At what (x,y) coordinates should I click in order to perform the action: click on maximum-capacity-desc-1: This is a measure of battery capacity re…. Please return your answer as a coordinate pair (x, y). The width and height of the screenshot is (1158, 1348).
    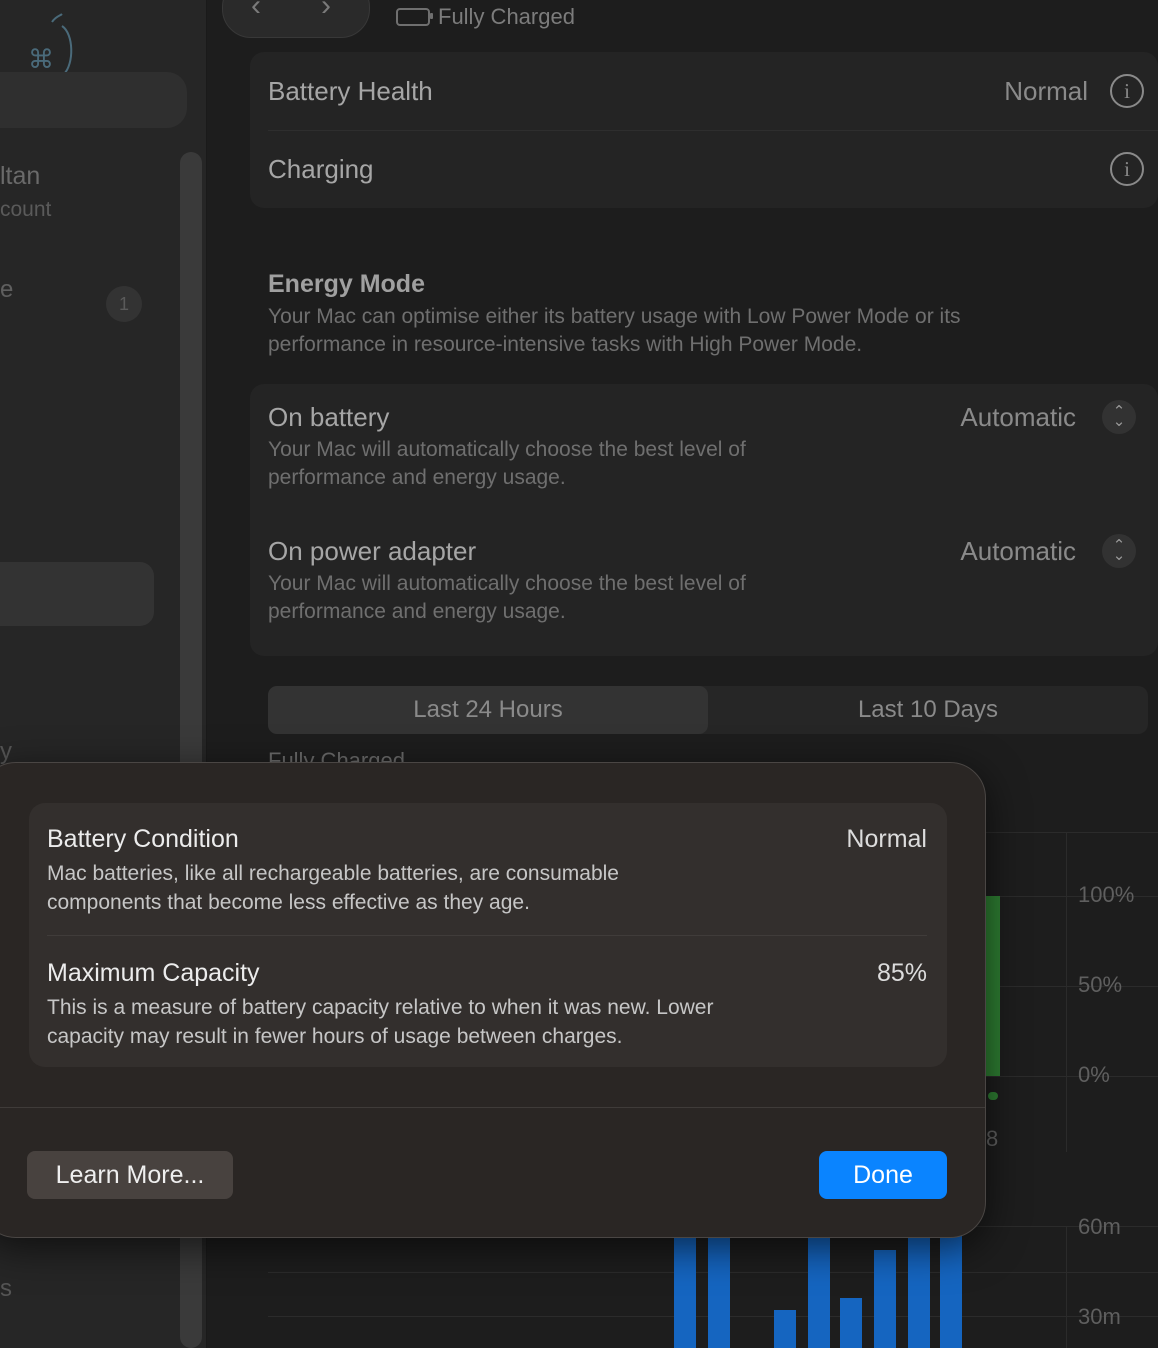
    Looking at the image, I should click on (380, 1007).